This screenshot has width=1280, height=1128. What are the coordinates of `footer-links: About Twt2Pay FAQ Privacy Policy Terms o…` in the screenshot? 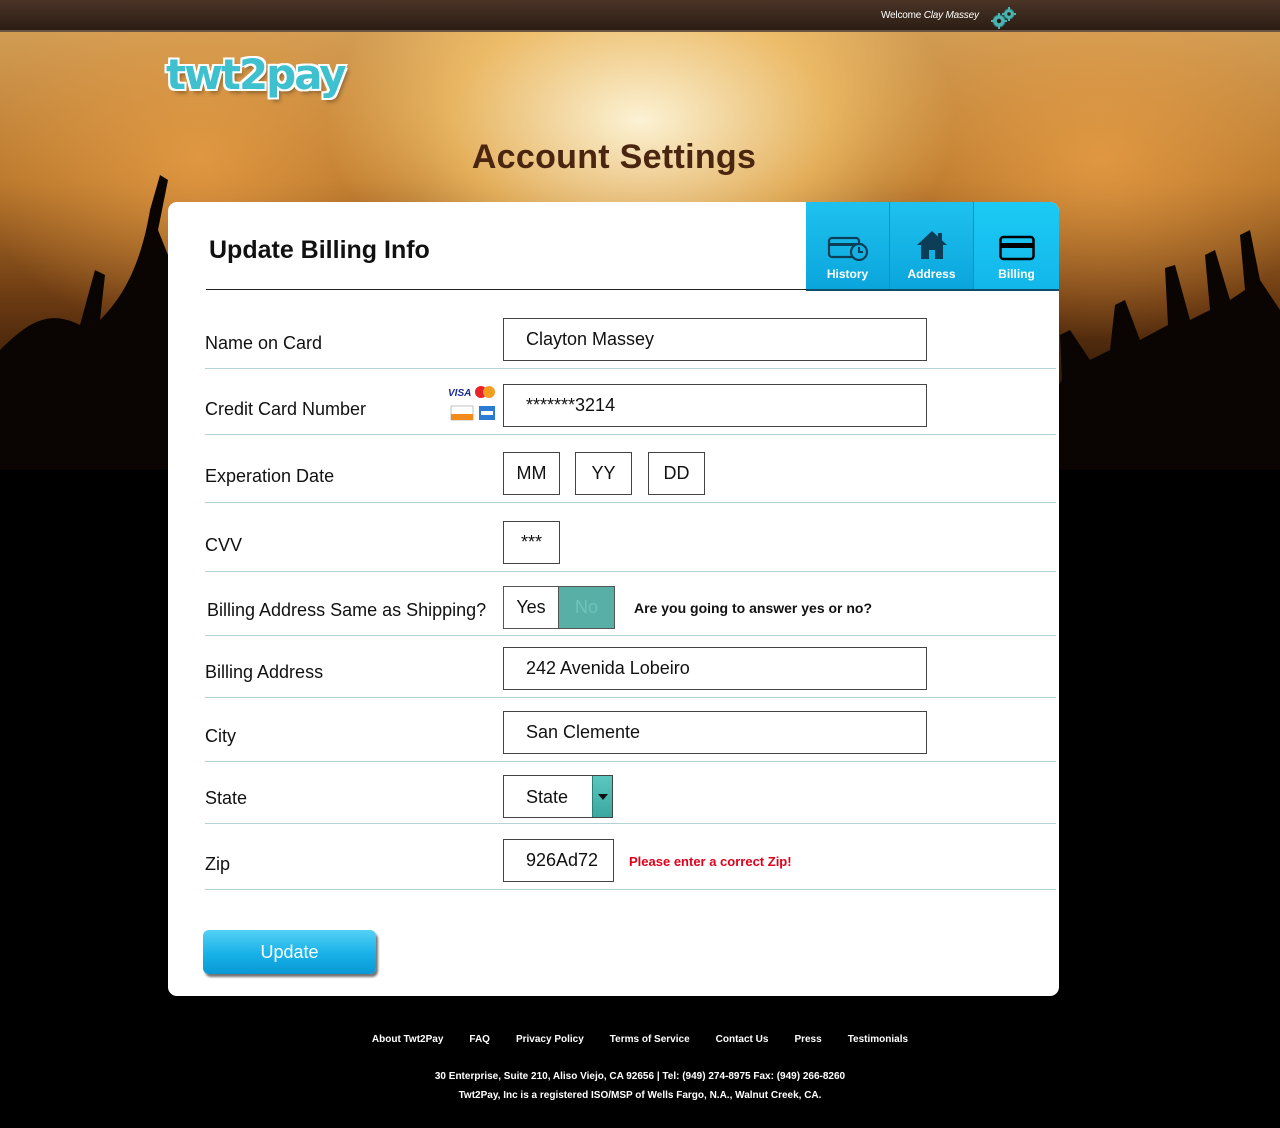 It's located at (640, 1039).